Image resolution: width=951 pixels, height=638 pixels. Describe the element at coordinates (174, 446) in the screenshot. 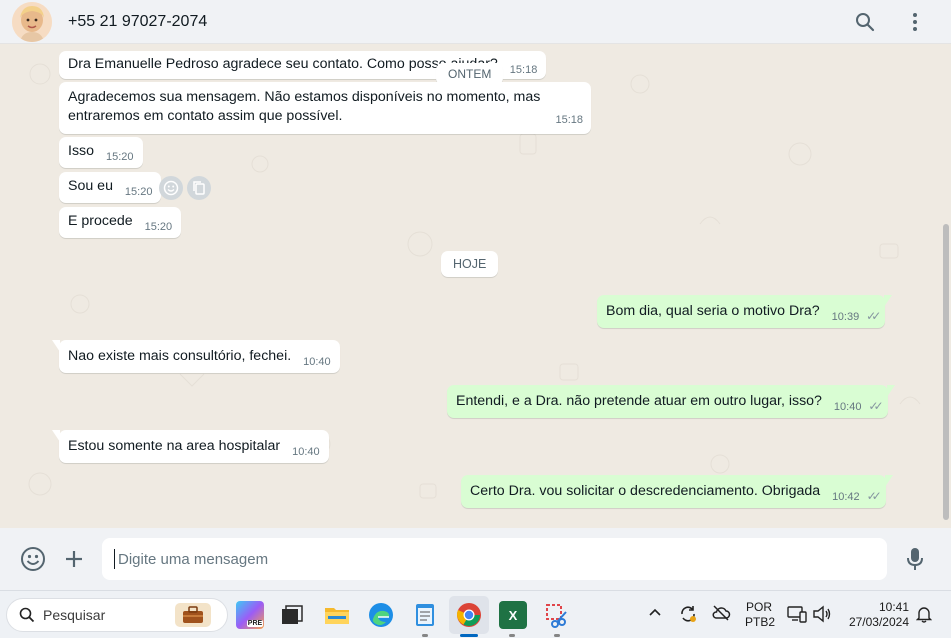

I see `message-text: Estou somente na area hospitalar` at that location.